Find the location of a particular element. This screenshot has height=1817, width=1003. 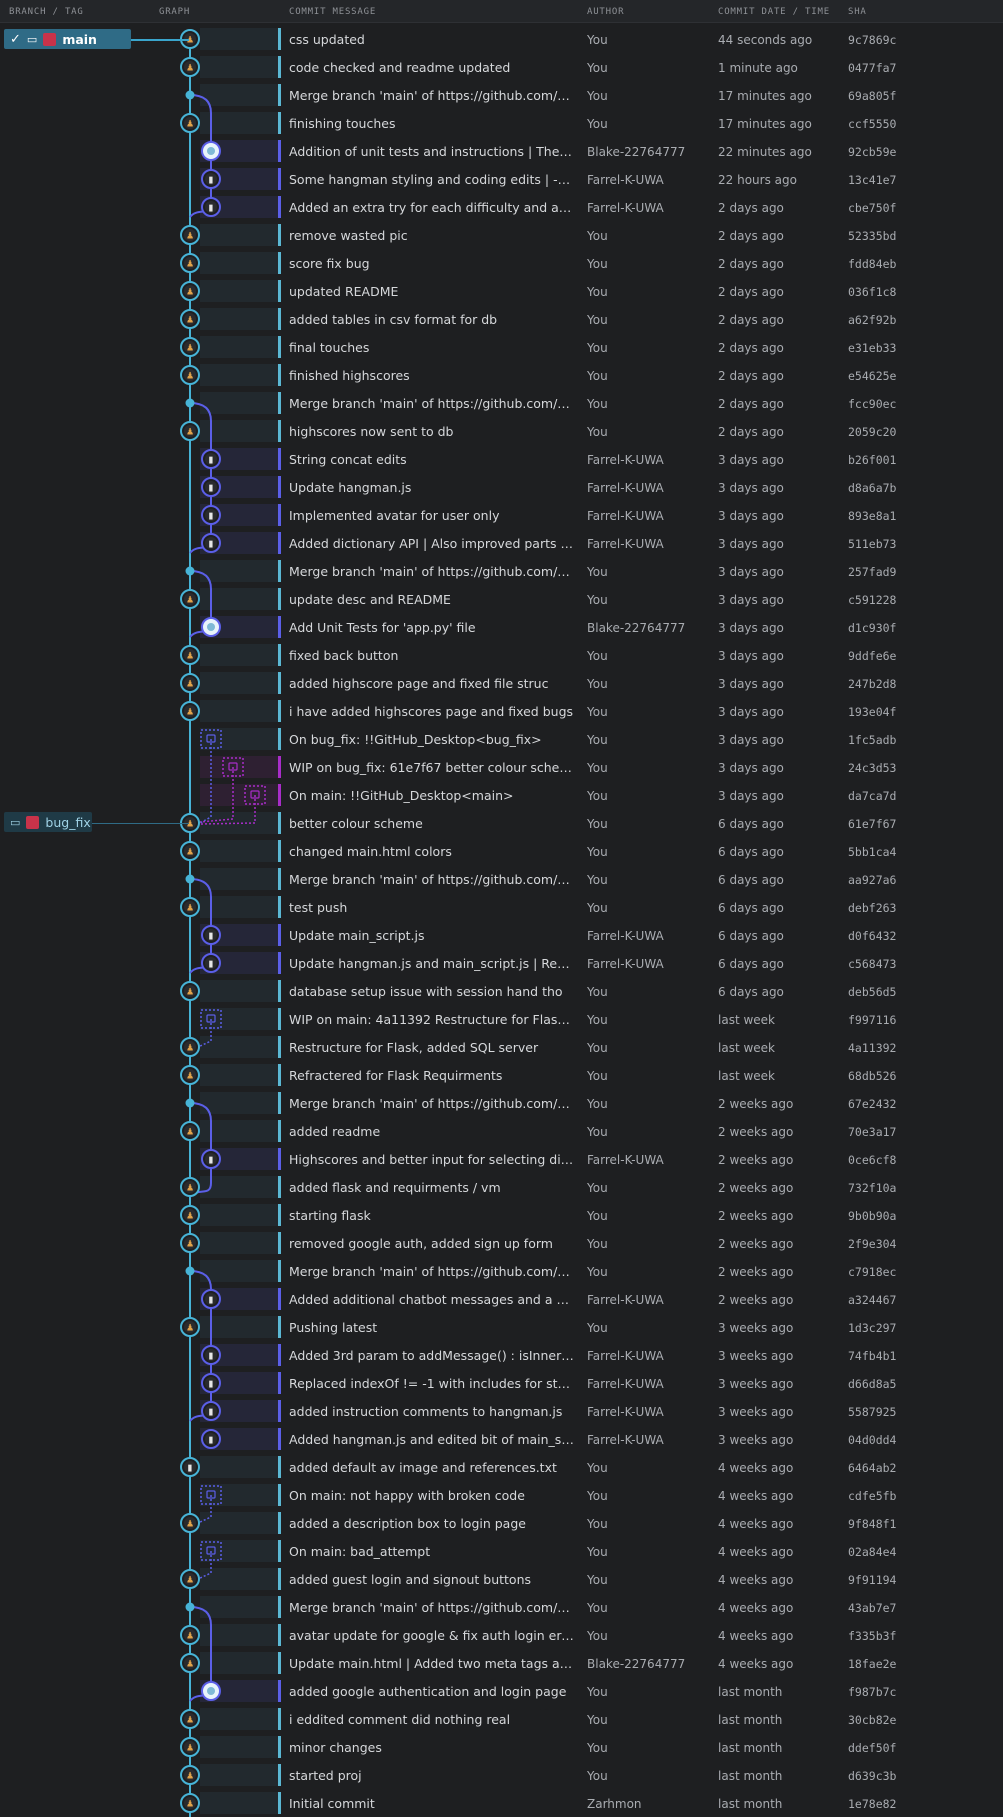

commit-sha: 69a805f is located at coordinates (872, 96).